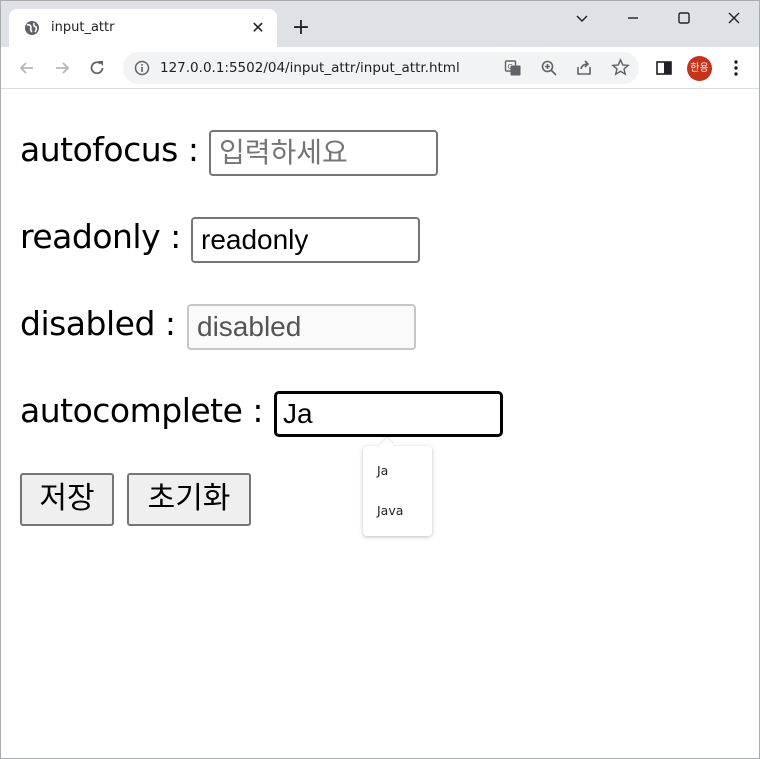  I want to click on info-icon, so click(142, 68).